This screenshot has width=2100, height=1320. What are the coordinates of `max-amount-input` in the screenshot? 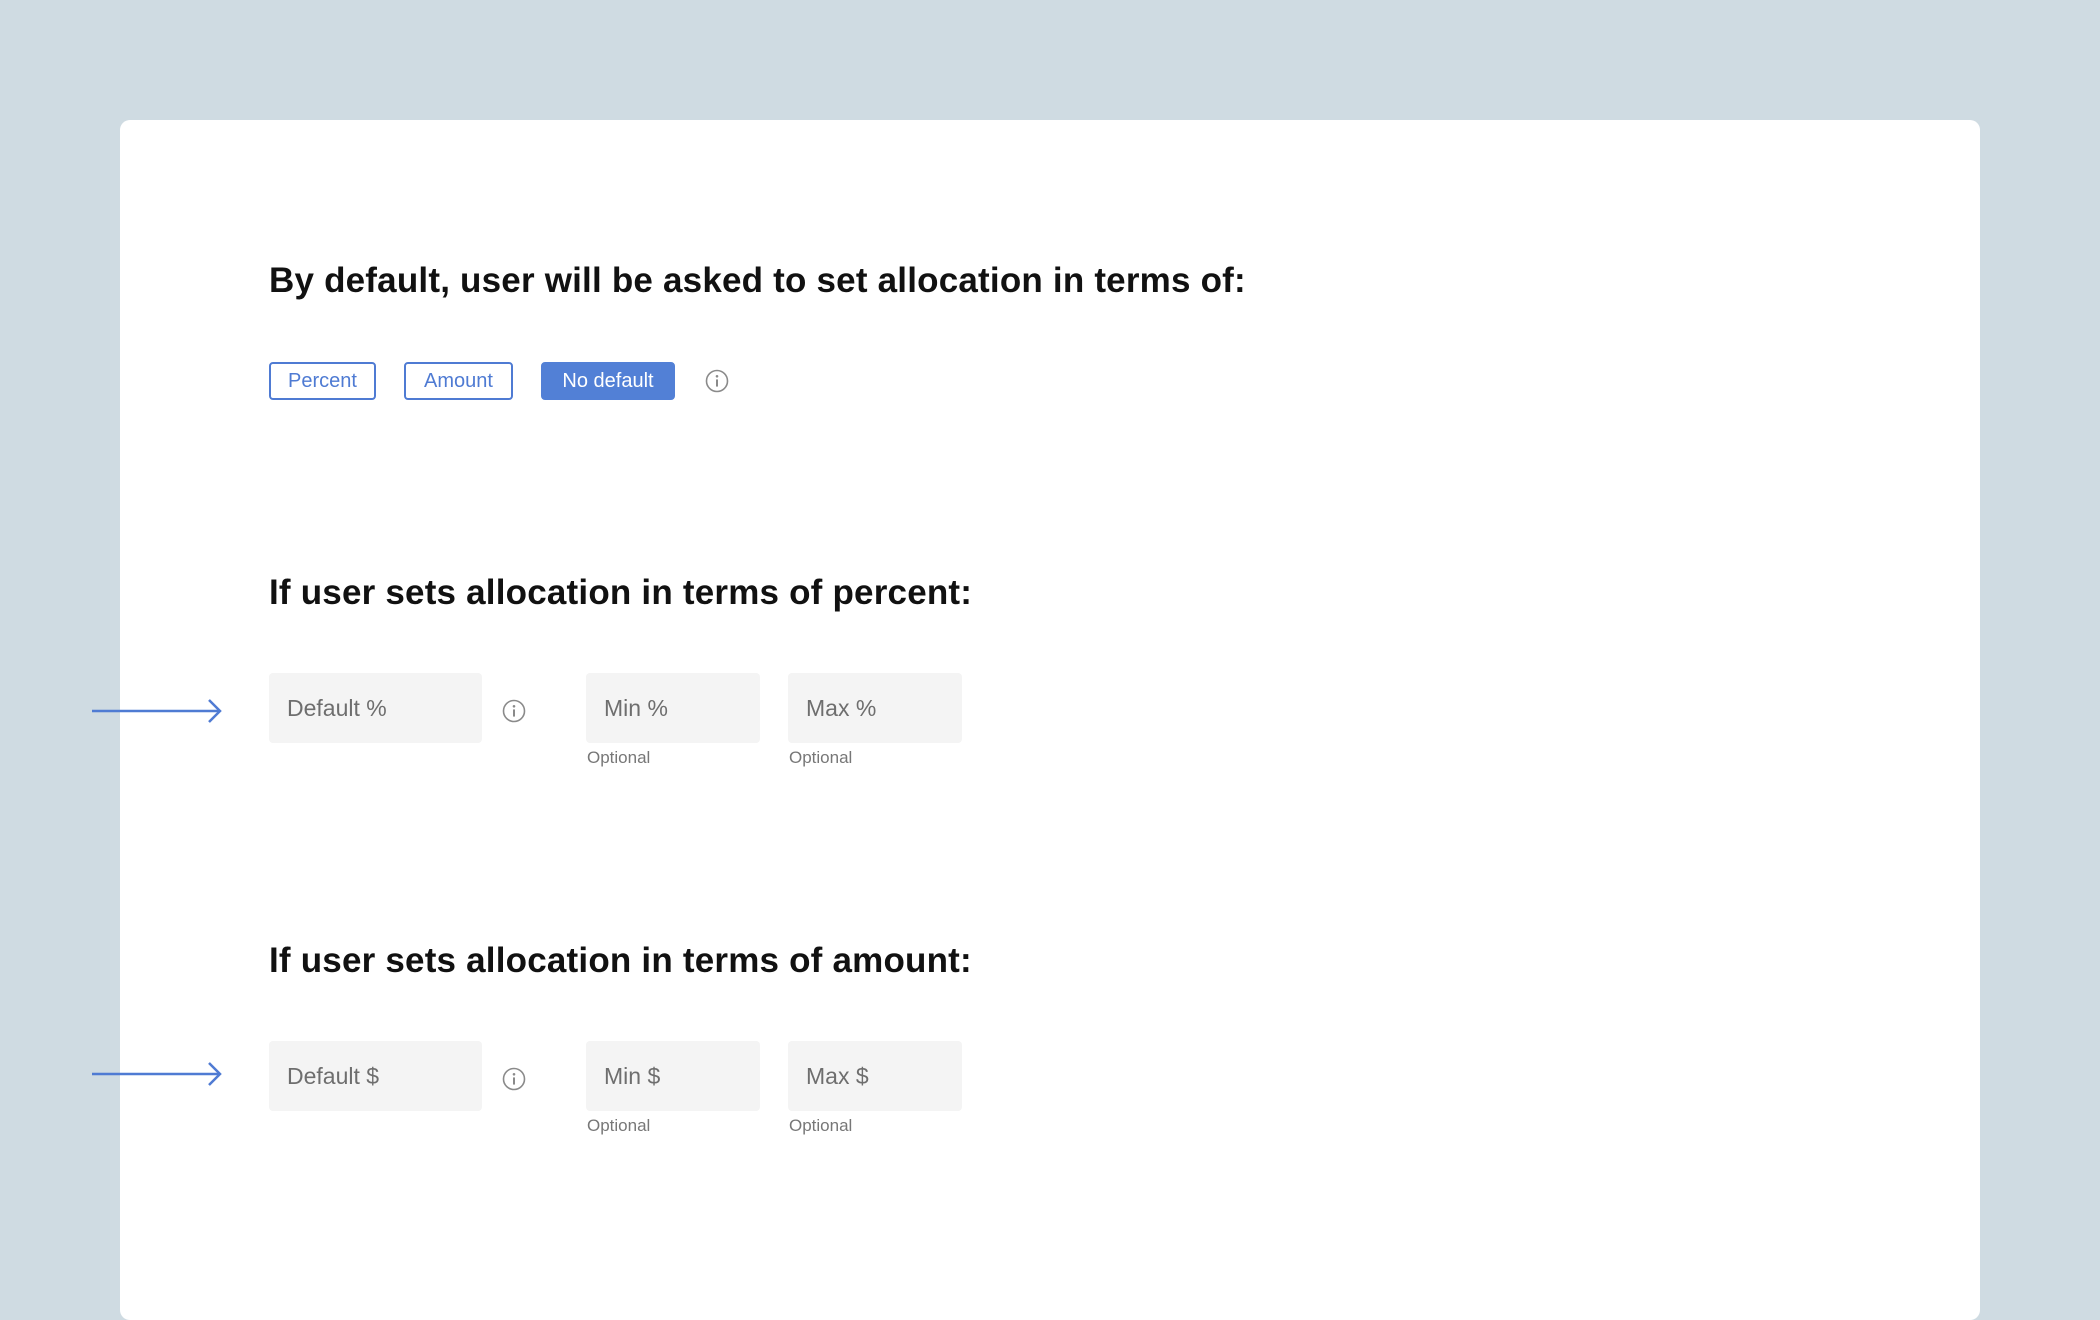 It's located at (875, 1076).